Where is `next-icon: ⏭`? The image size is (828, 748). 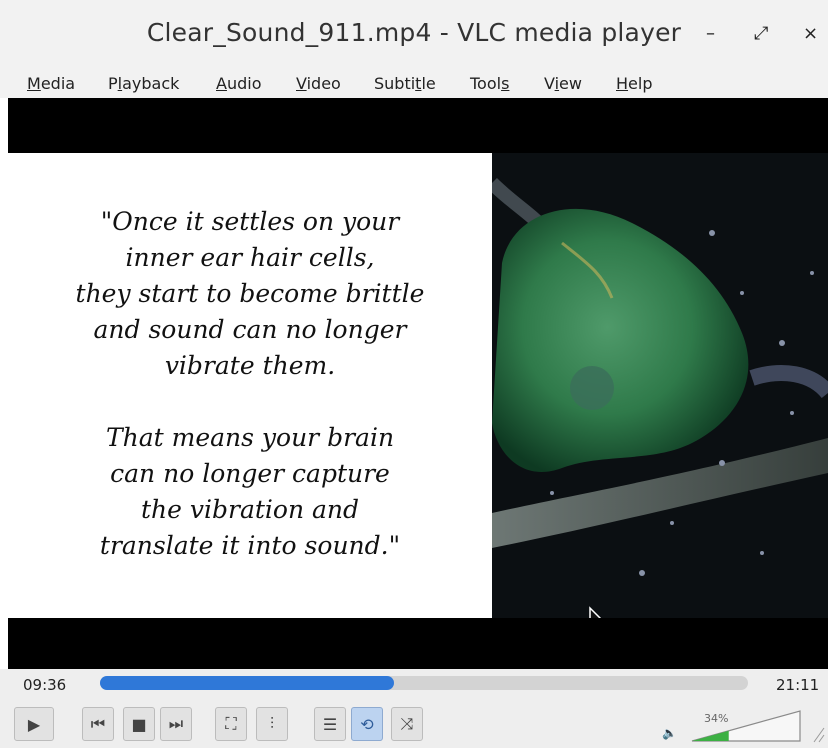 next-icon: ⏭ is located at coordinates (176, 723).